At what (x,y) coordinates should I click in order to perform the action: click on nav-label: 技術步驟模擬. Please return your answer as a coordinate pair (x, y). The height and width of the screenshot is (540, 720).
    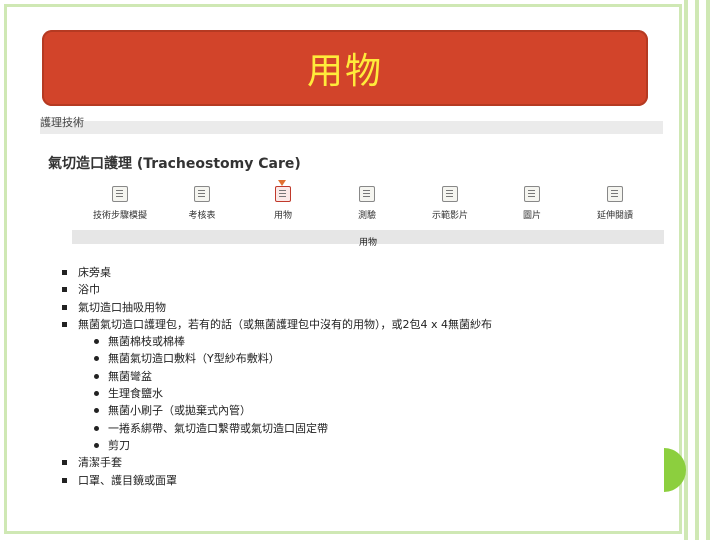
    Looking at the image, I should click on (119, 216).